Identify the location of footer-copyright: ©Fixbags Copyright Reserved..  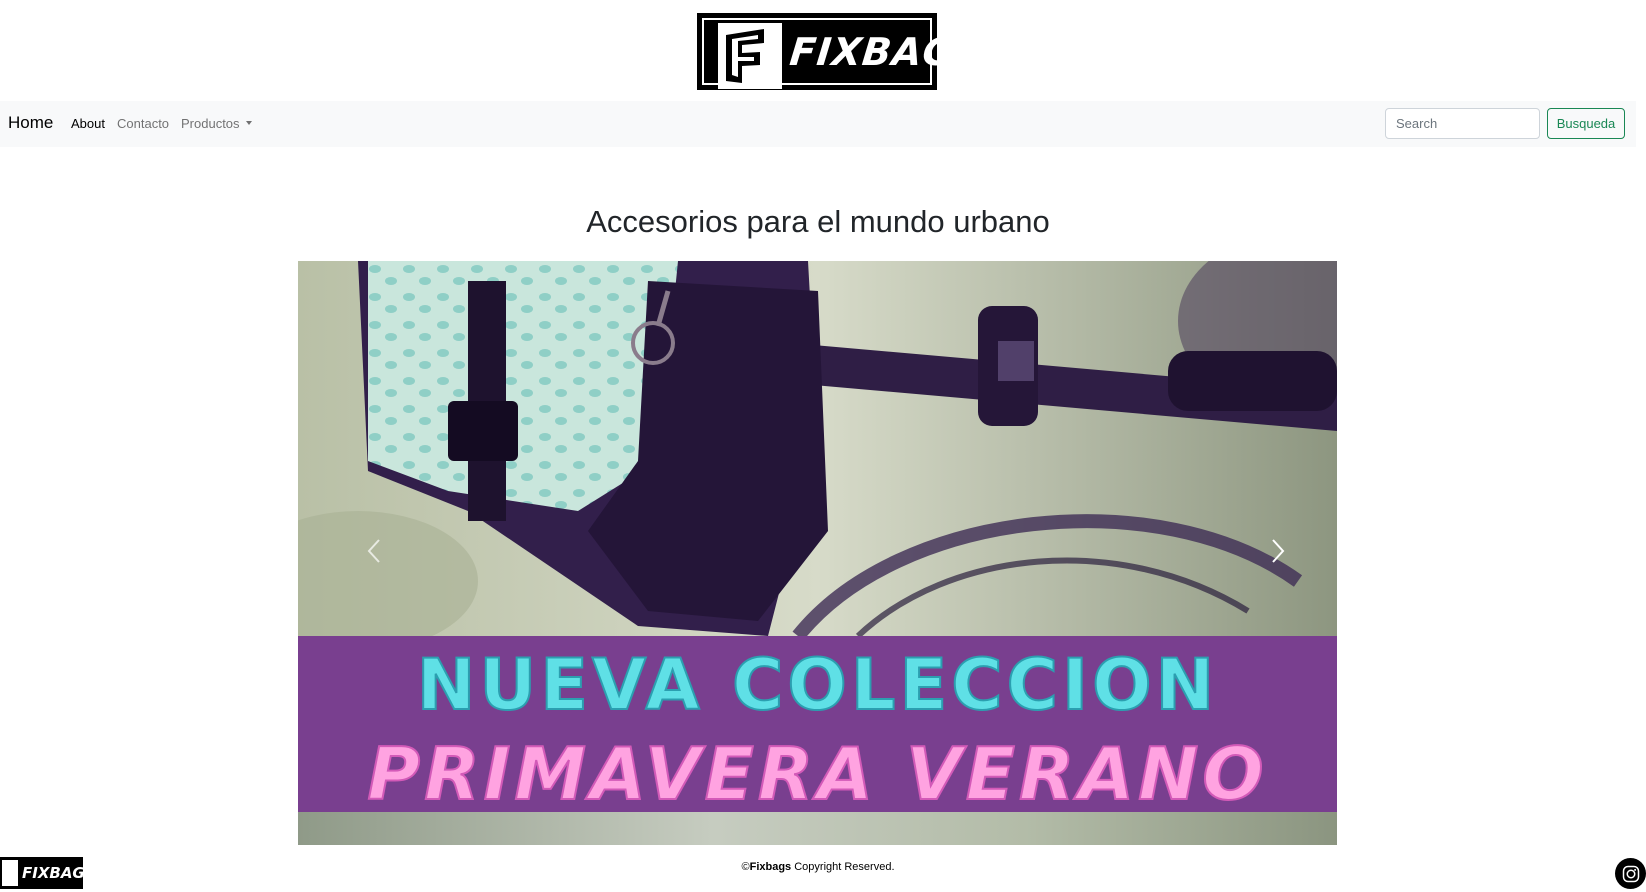
(818, 867).